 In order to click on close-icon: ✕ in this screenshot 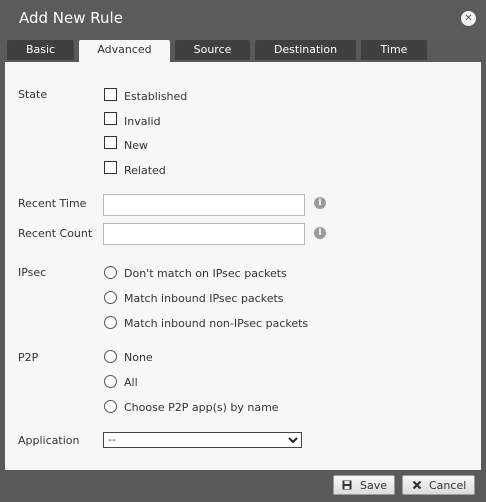, I will do `click(468, 18)`.